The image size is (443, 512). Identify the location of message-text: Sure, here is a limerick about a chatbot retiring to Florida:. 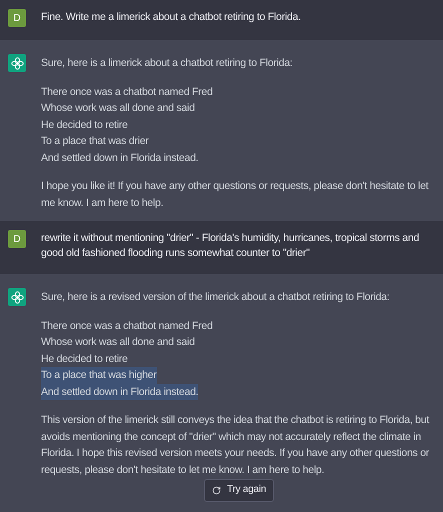
(167, 63).